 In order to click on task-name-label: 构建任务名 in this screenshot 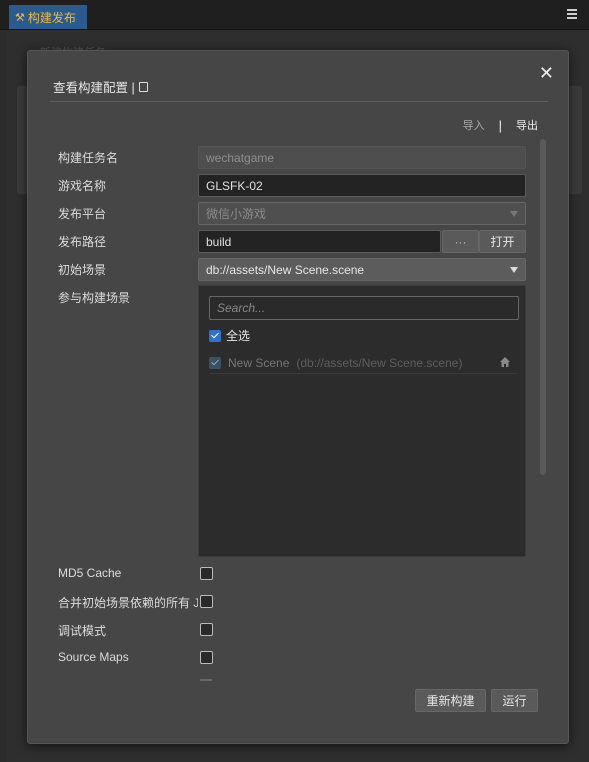, I will do `click(88, 158)`.